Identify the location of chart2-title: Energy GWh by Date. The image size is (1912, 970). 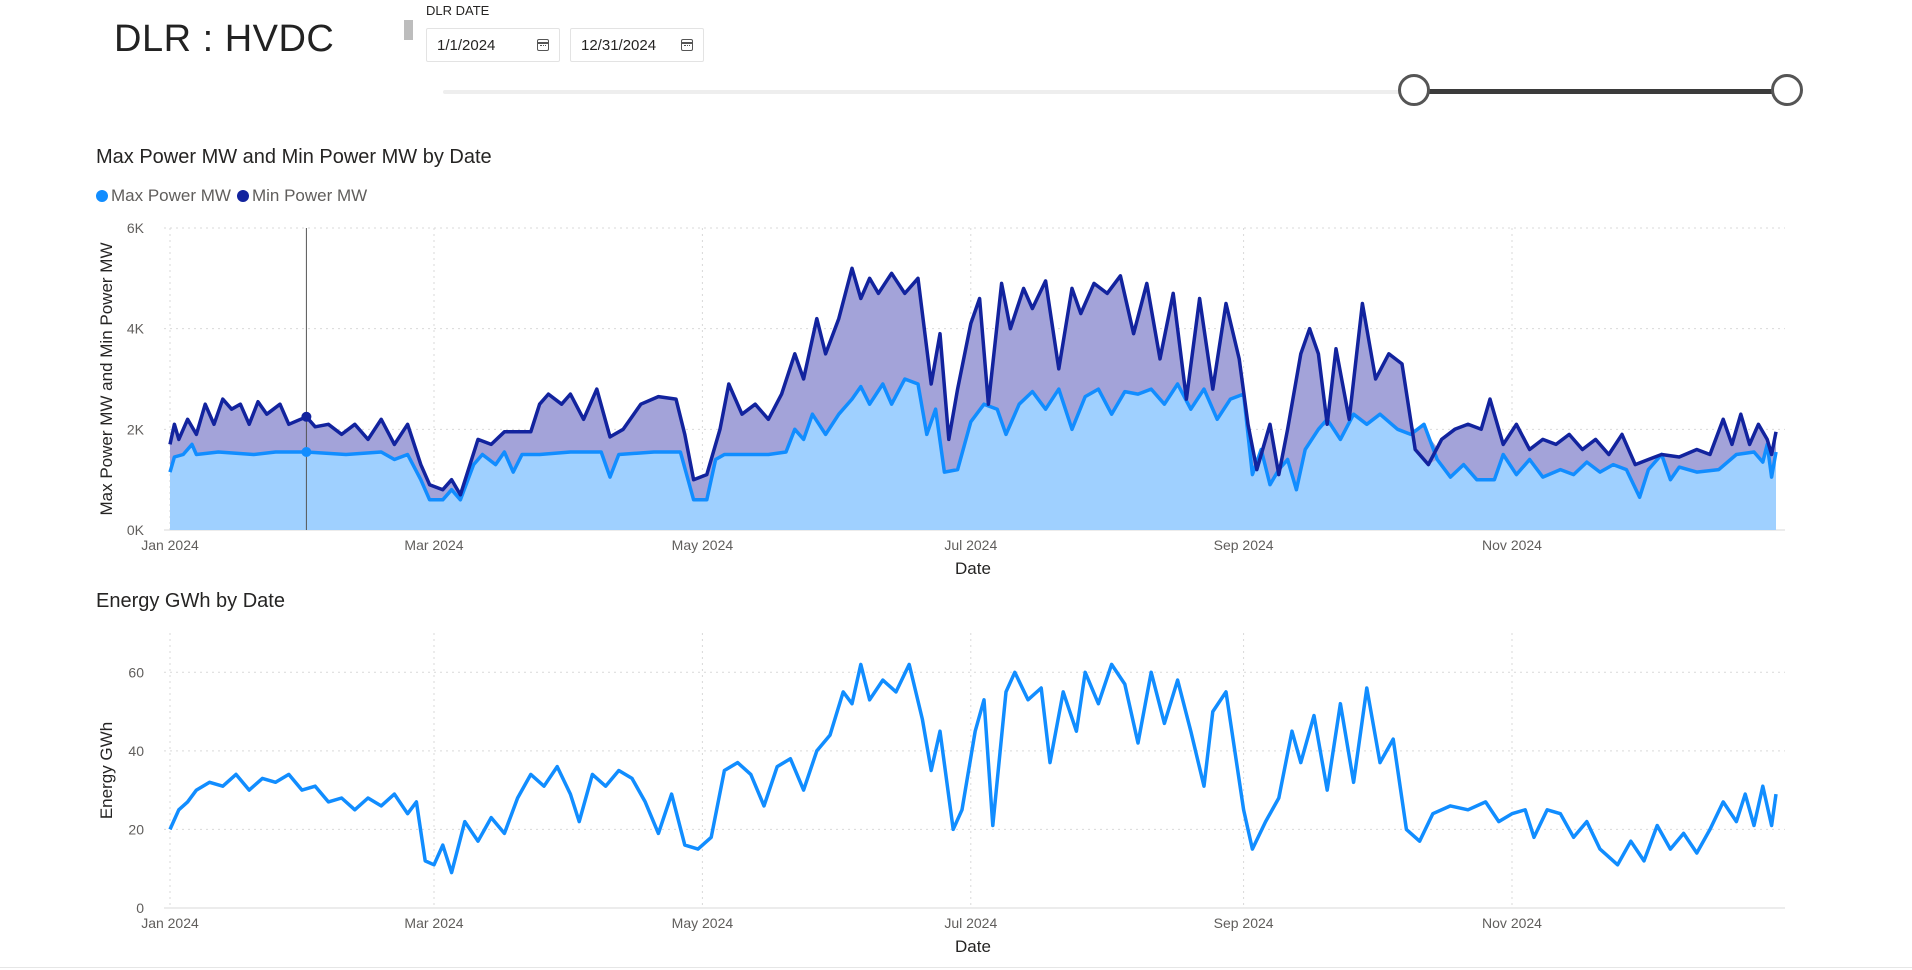
(190, 601).